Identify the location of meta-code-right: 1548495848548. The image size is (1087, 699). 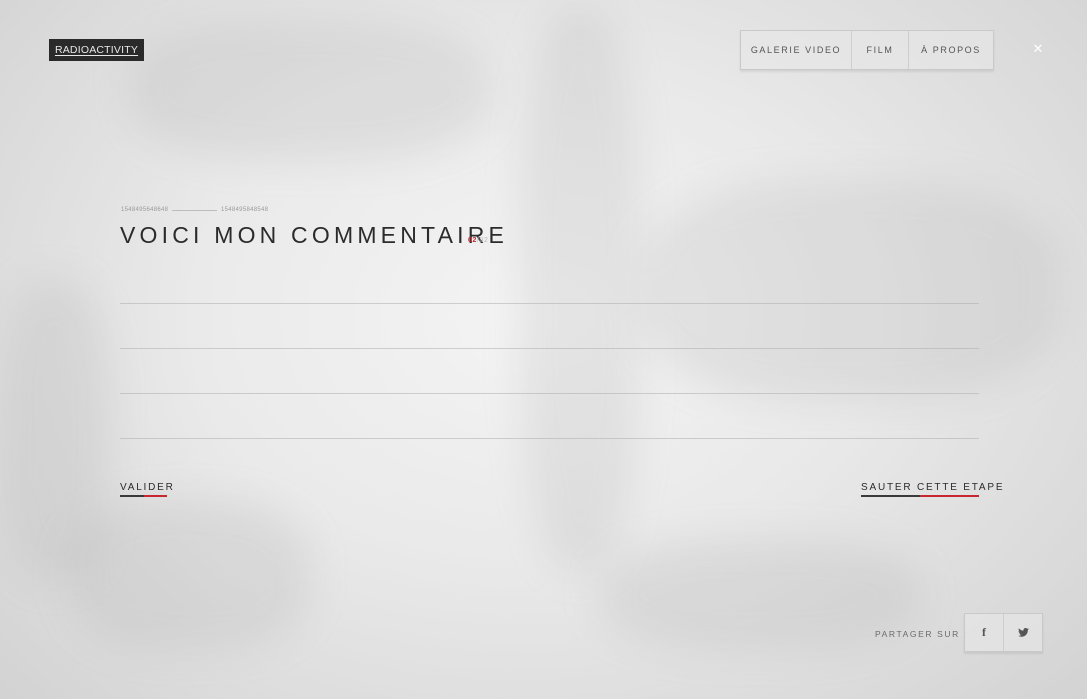
(245, 210).